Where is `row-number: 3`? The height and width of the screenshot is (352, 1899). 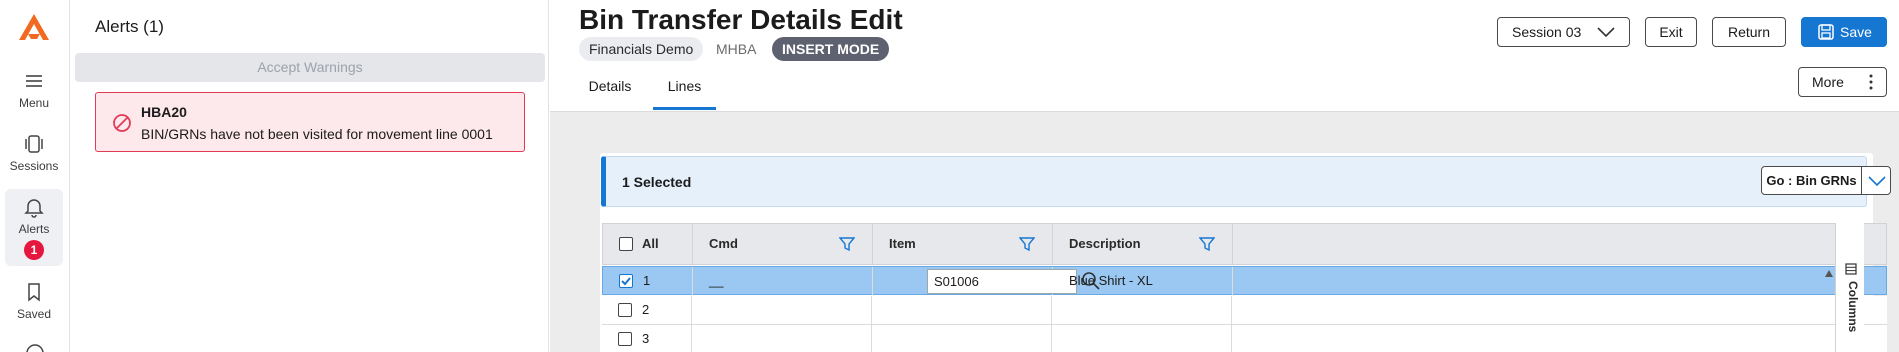 row-number: 3 is located at coordinates (646, 338).